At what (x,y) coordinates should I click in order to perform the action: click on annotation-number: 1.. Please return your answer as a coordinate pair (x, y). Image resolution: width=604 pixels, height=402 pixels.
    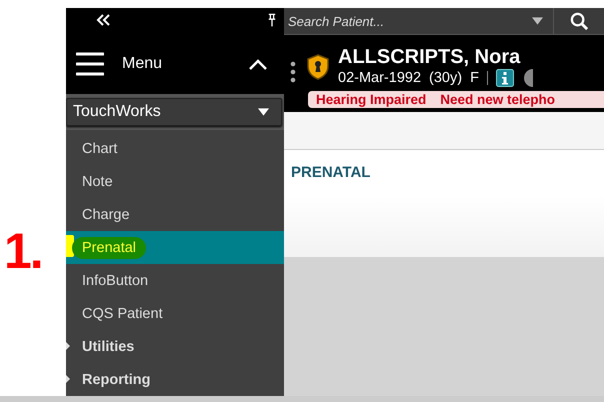
    Looking at the image, I should click on (23, 251).